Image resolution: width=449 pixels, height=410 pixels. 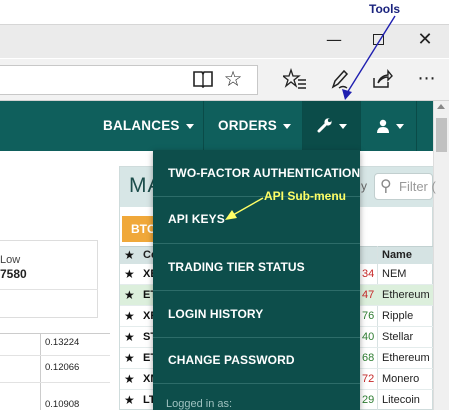 What do you see at coordinates (371, 54) in the screenshot?
I see `annotation-arrow-tools` at bounding box center [371, 54].